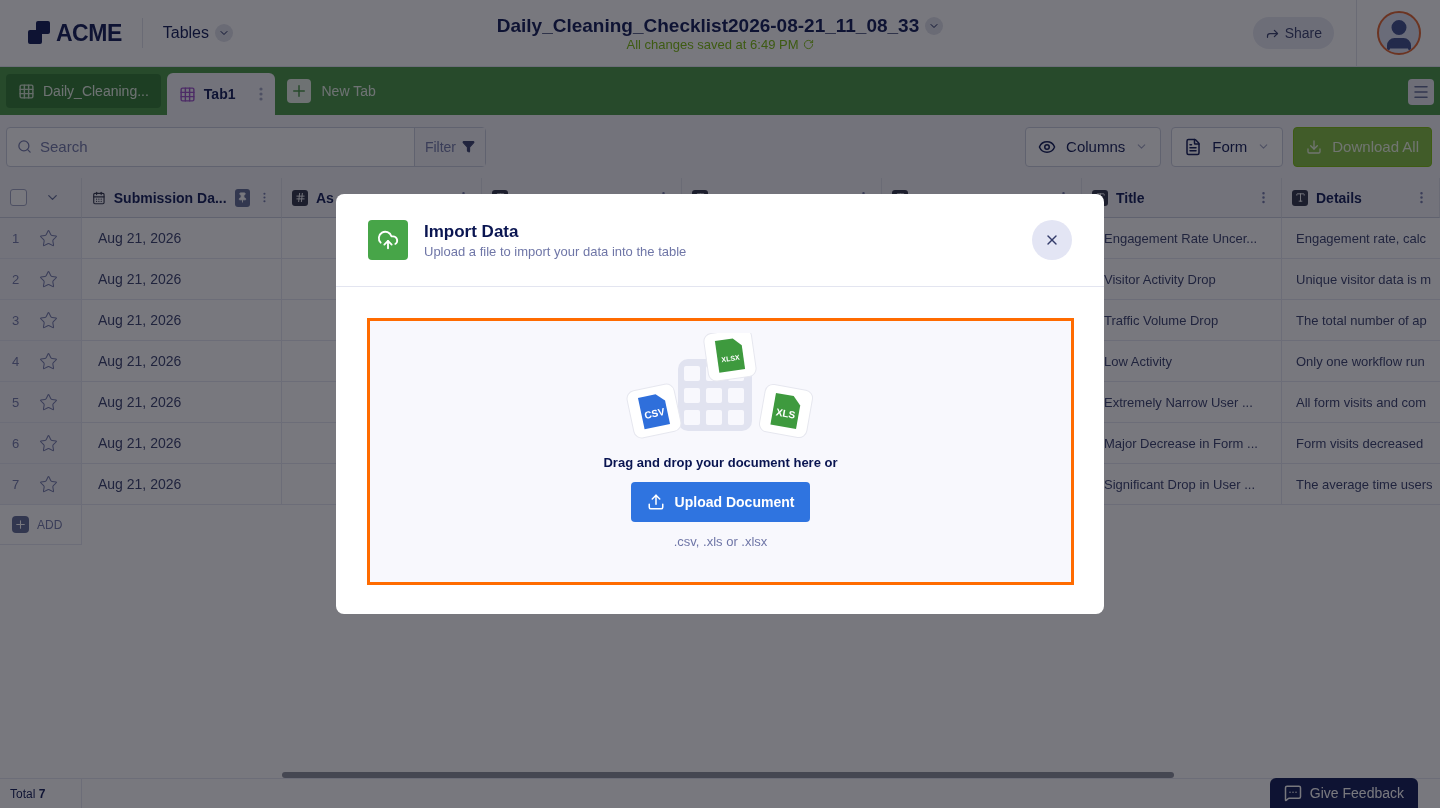 This screenshot has width=1440, height=808. I want to click on dialog-subtitle: Upload a file to import your data into the table, so click(556, 251).